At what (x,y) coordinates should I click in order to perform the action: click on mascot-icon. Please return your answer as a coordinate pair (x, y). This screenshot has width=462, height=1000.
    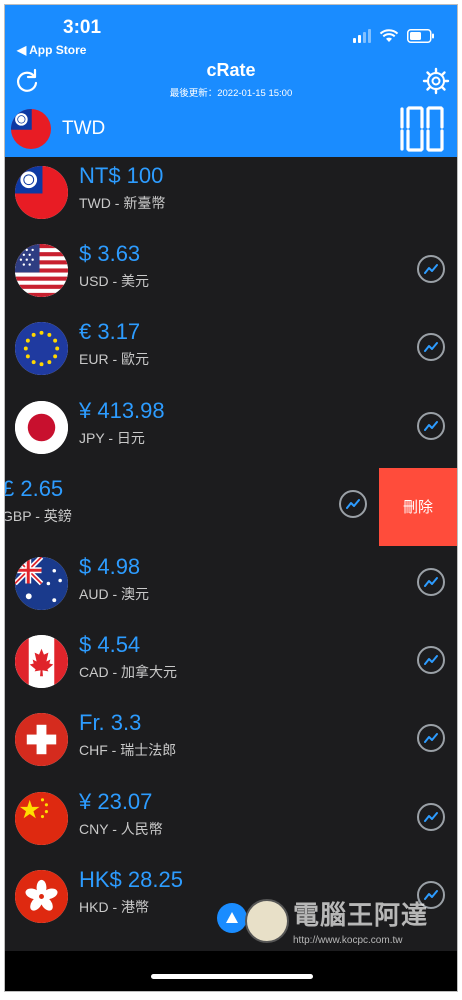
    Looking at the image, I should click on (267, 921).